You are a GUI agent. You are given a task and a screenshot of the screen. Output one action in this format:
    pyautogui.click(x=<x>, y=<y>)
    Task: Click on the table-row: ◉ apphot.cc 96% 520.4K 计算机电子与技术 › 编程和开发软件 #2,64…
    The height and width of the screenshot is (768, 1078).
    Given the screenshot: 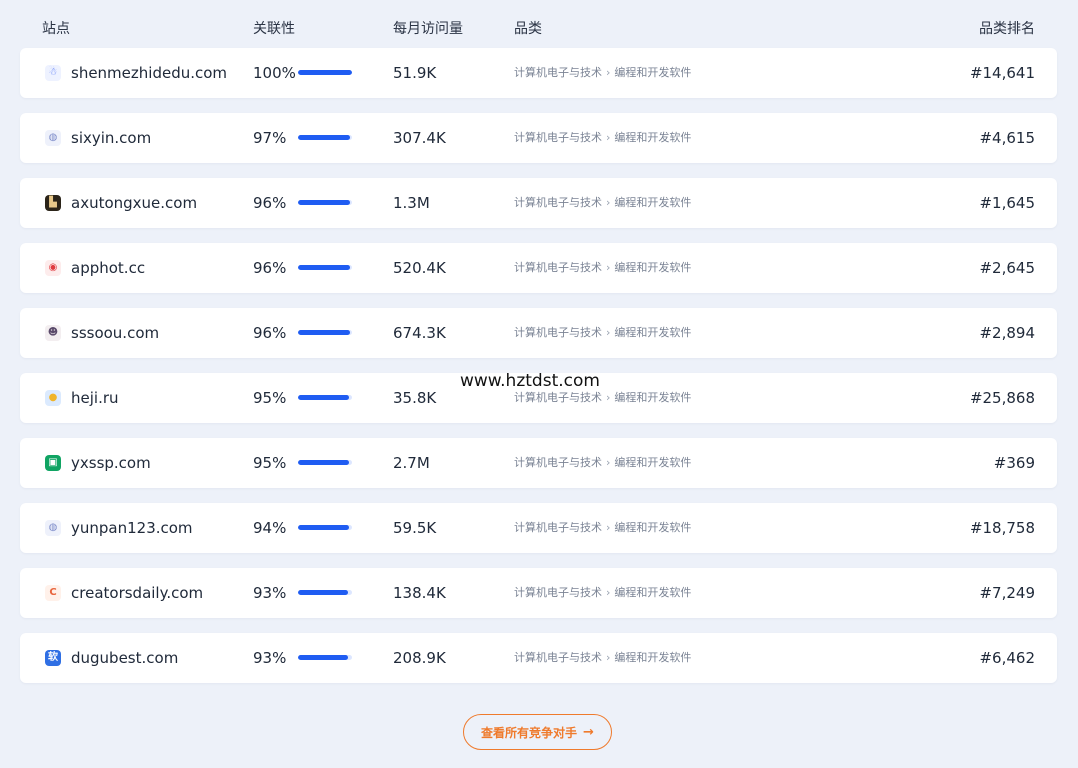 What is the action you would take?
    pyautogui.click(x=538, y=268)
    